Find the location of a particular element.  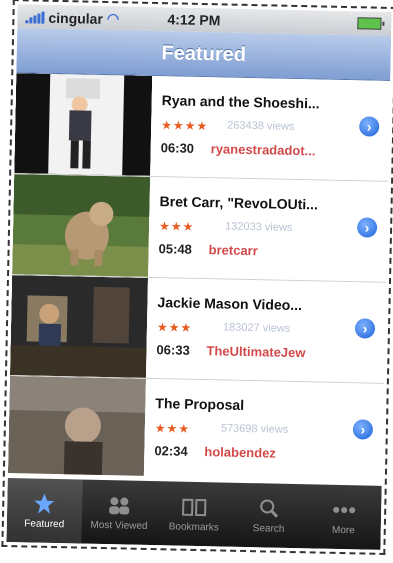

tab-label: Featured is located at coordinates (44, 523).